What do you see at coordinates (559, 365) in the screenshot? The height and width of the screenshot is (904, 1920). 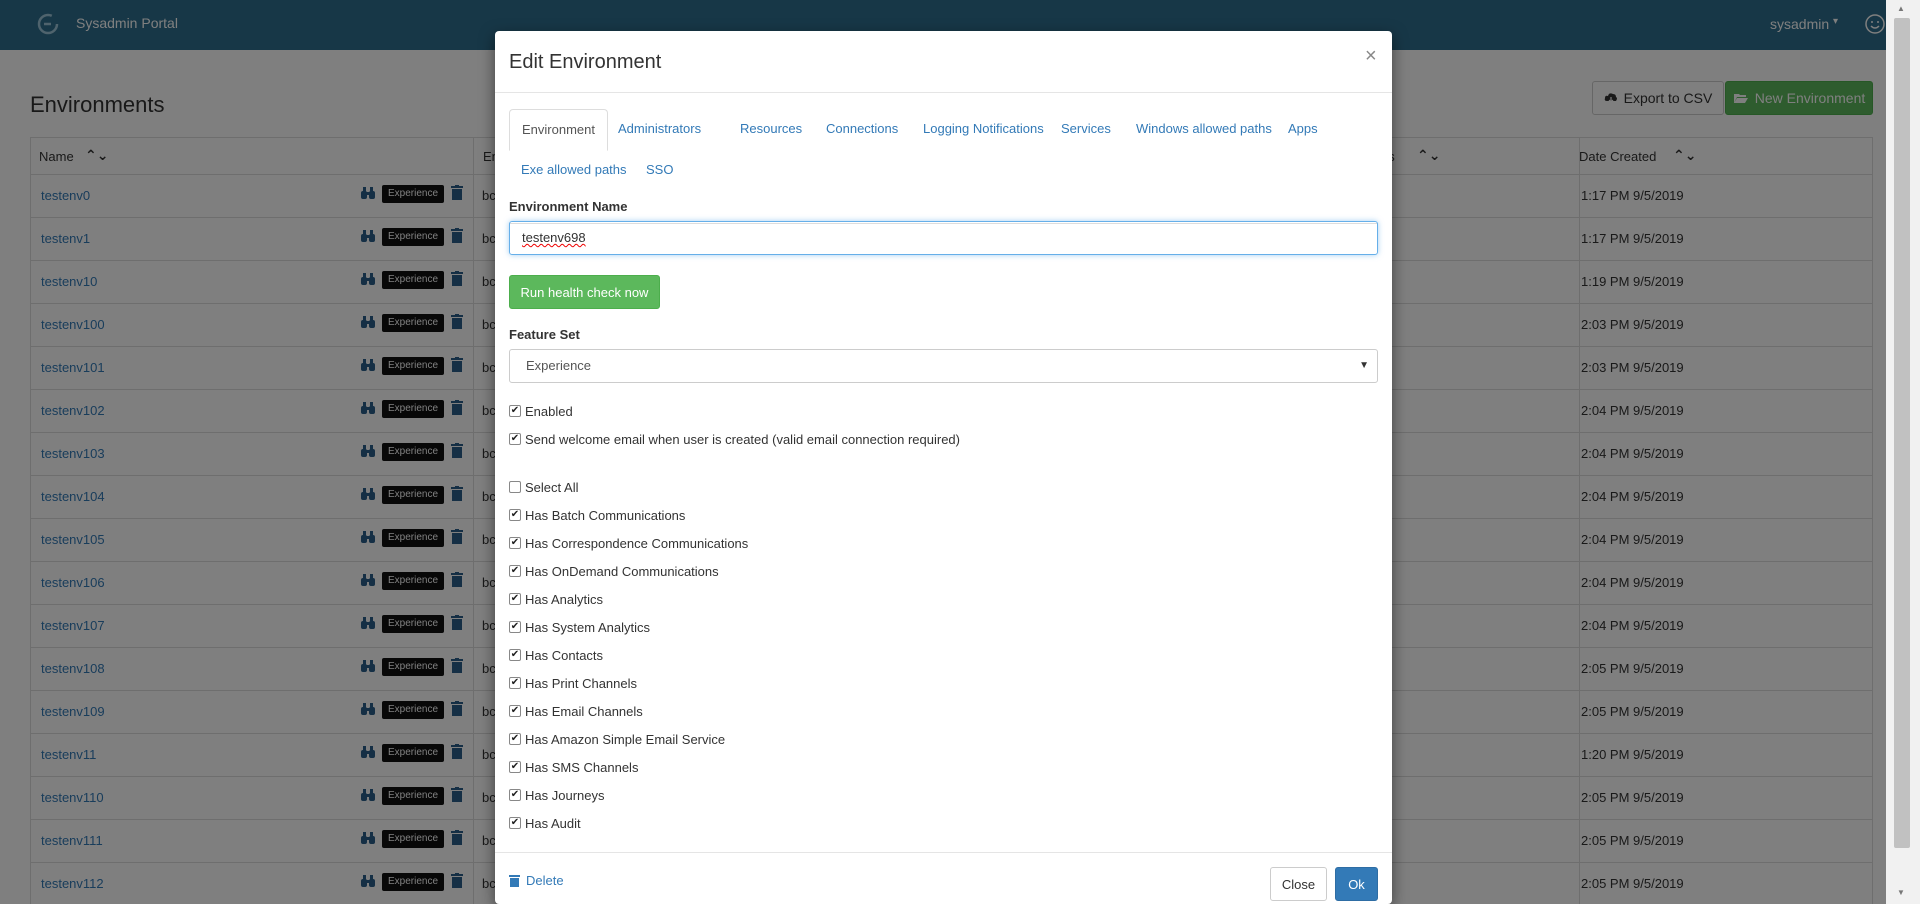 I see `feature-set-value: Experience` at bounding box center [559, 365].